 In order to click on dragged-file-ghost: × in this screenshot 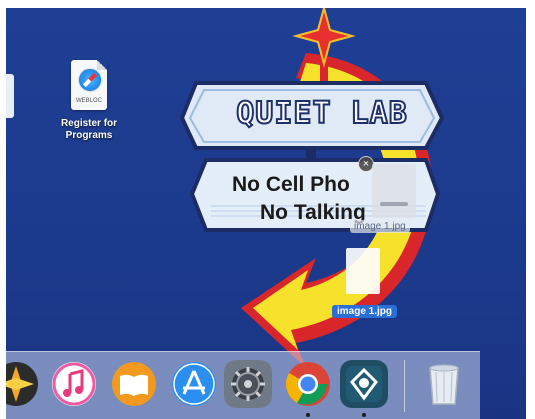, I will do `click(393, 191)`.